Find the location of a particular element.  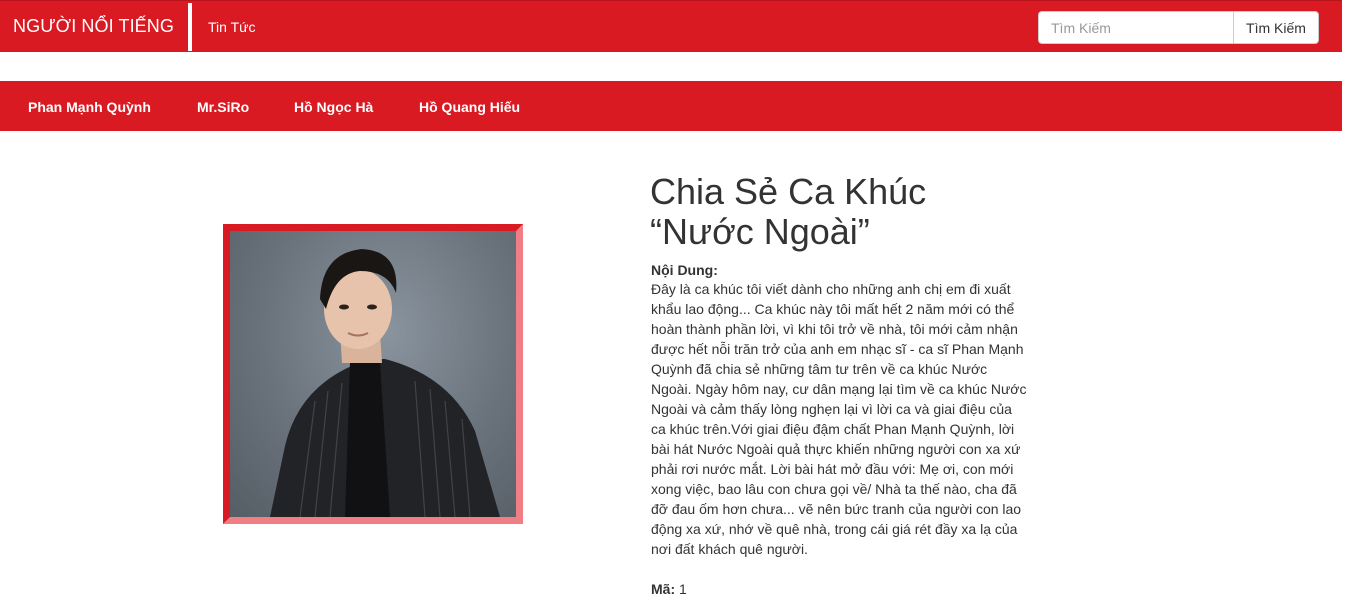

content-label: Nội Dung: is located at coordinates (684, 270).